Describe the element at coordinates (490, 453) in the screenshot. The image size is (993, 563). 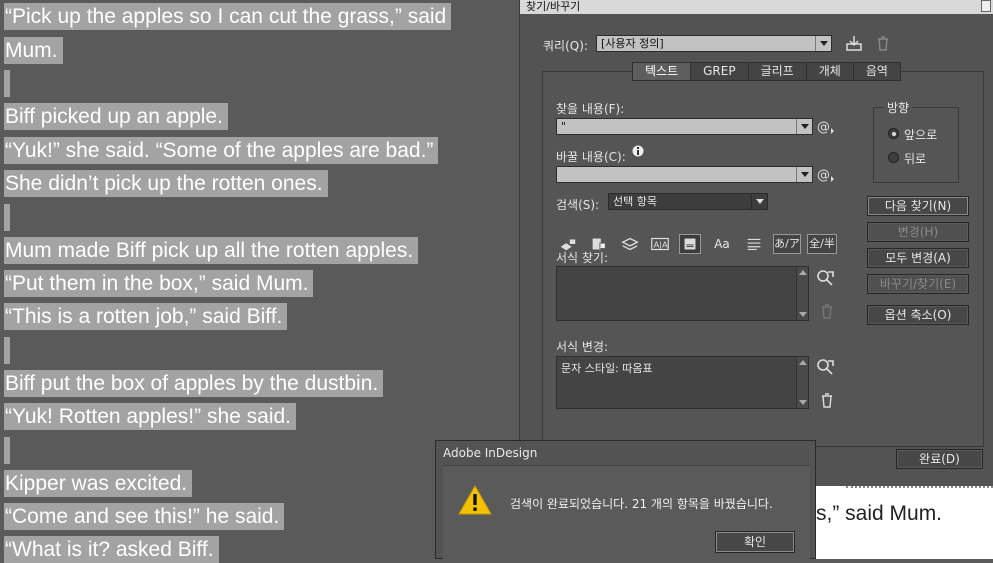
I see `alert-title: Adobe InDesign` at that location.